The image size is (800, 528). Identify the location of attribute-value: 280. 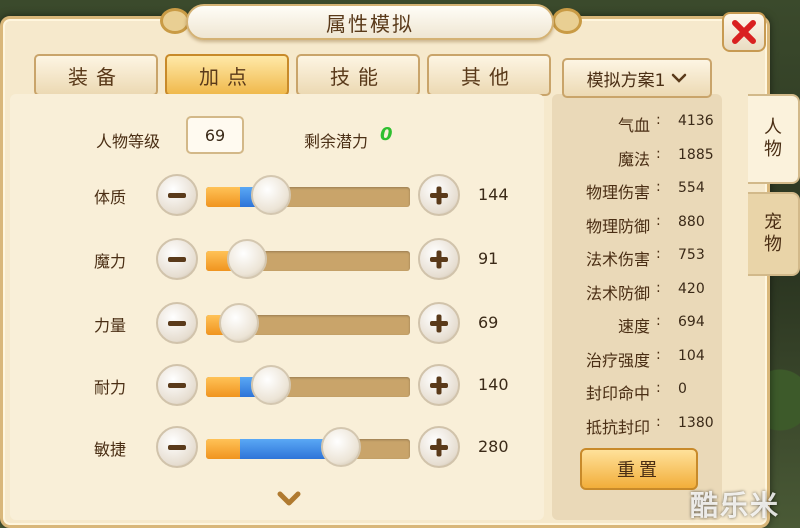
(493, 446).